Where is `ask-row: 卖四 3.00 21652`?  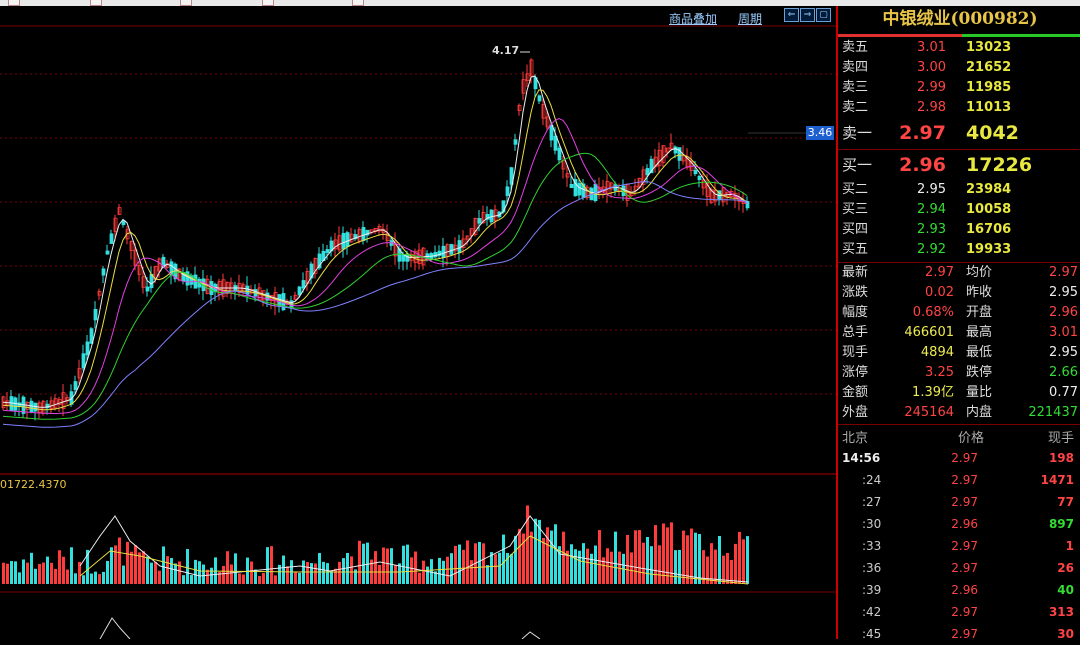
ask-row: 卖四 3.00 21652 is located at coordinates (960, 68).